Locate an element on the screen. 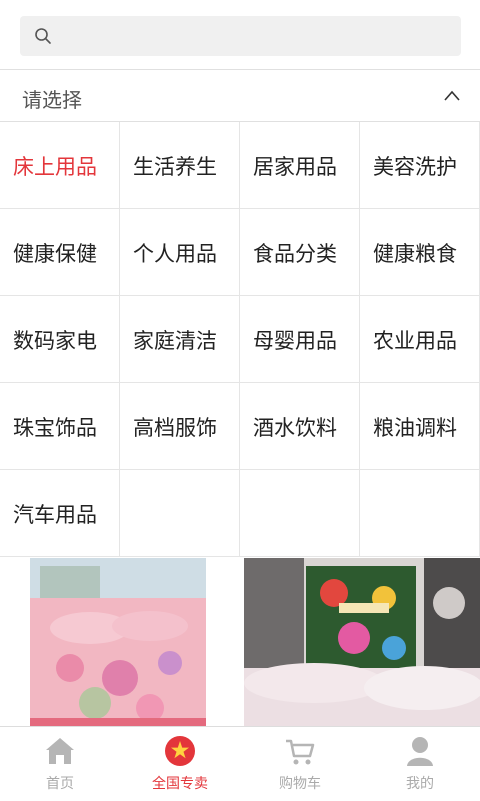  category-label: 高档服饰 is located at coordinates (175, 428).